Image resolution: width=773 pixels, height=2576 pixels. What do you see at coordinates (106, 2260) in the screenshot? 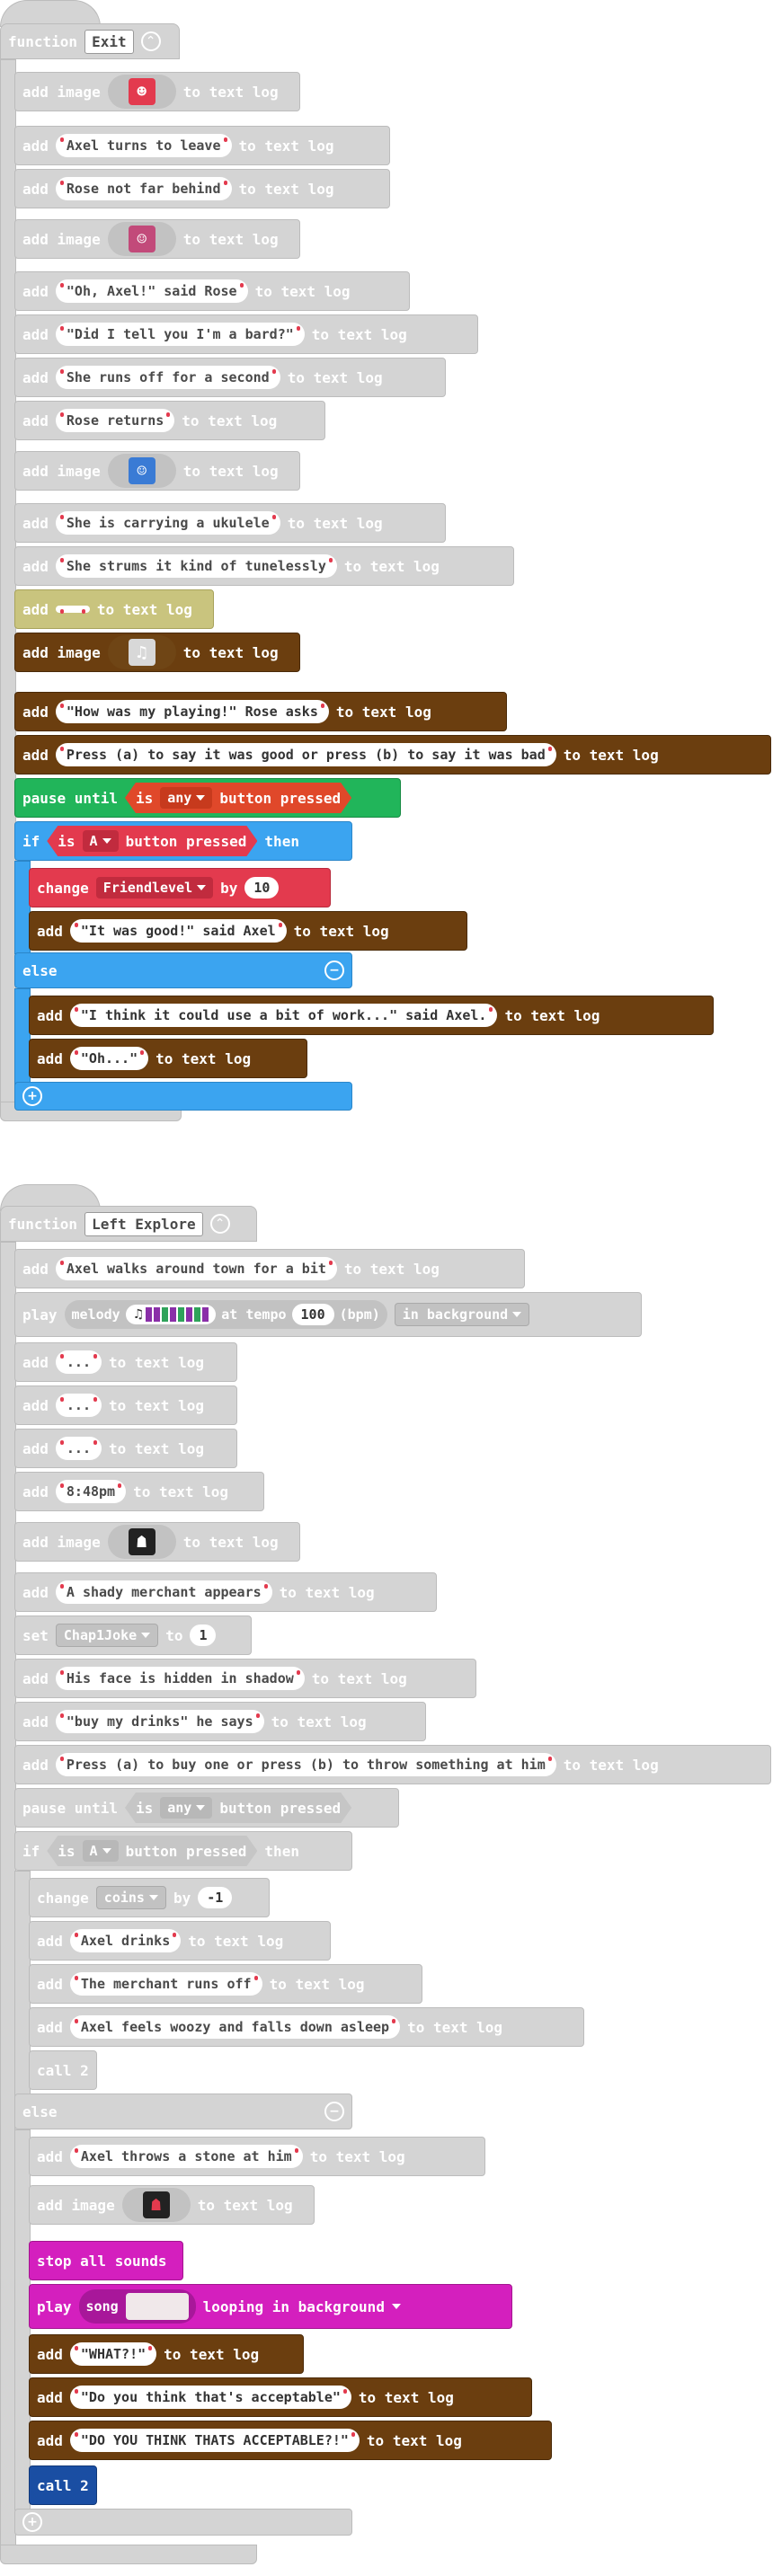
I see `stop-all-sounds-block: stop all sounds` at bounding box center [106, 2260].